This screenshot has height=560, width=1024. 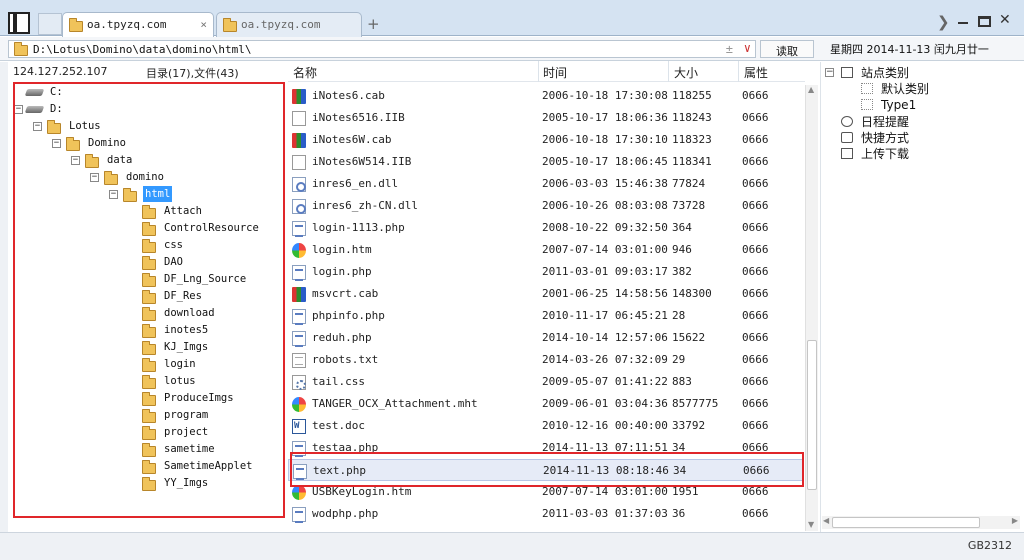 I want to click on file-time: 2006-10-18 17:30:10, so click(x=605, y=139).